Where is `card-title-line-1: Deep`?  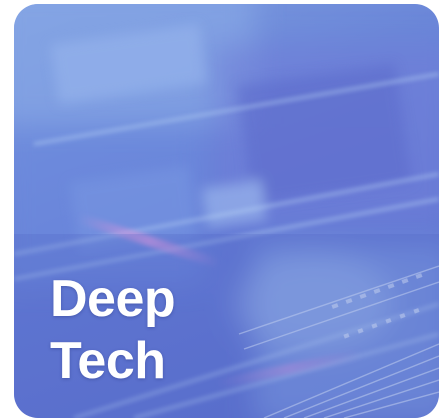 card-title-line-1: Deep is located at coordinates (113, 299).